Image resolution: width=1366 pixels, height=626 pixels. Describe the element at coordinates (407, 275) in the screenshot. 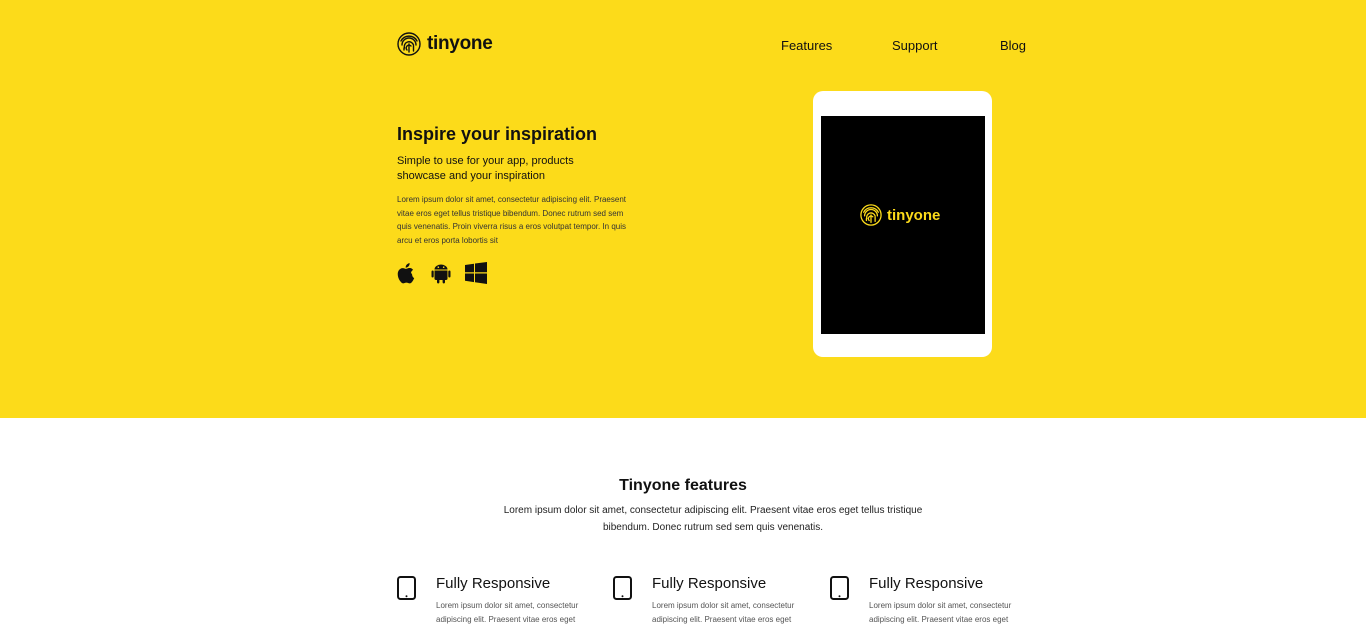

I see `apple-icon` at that location.